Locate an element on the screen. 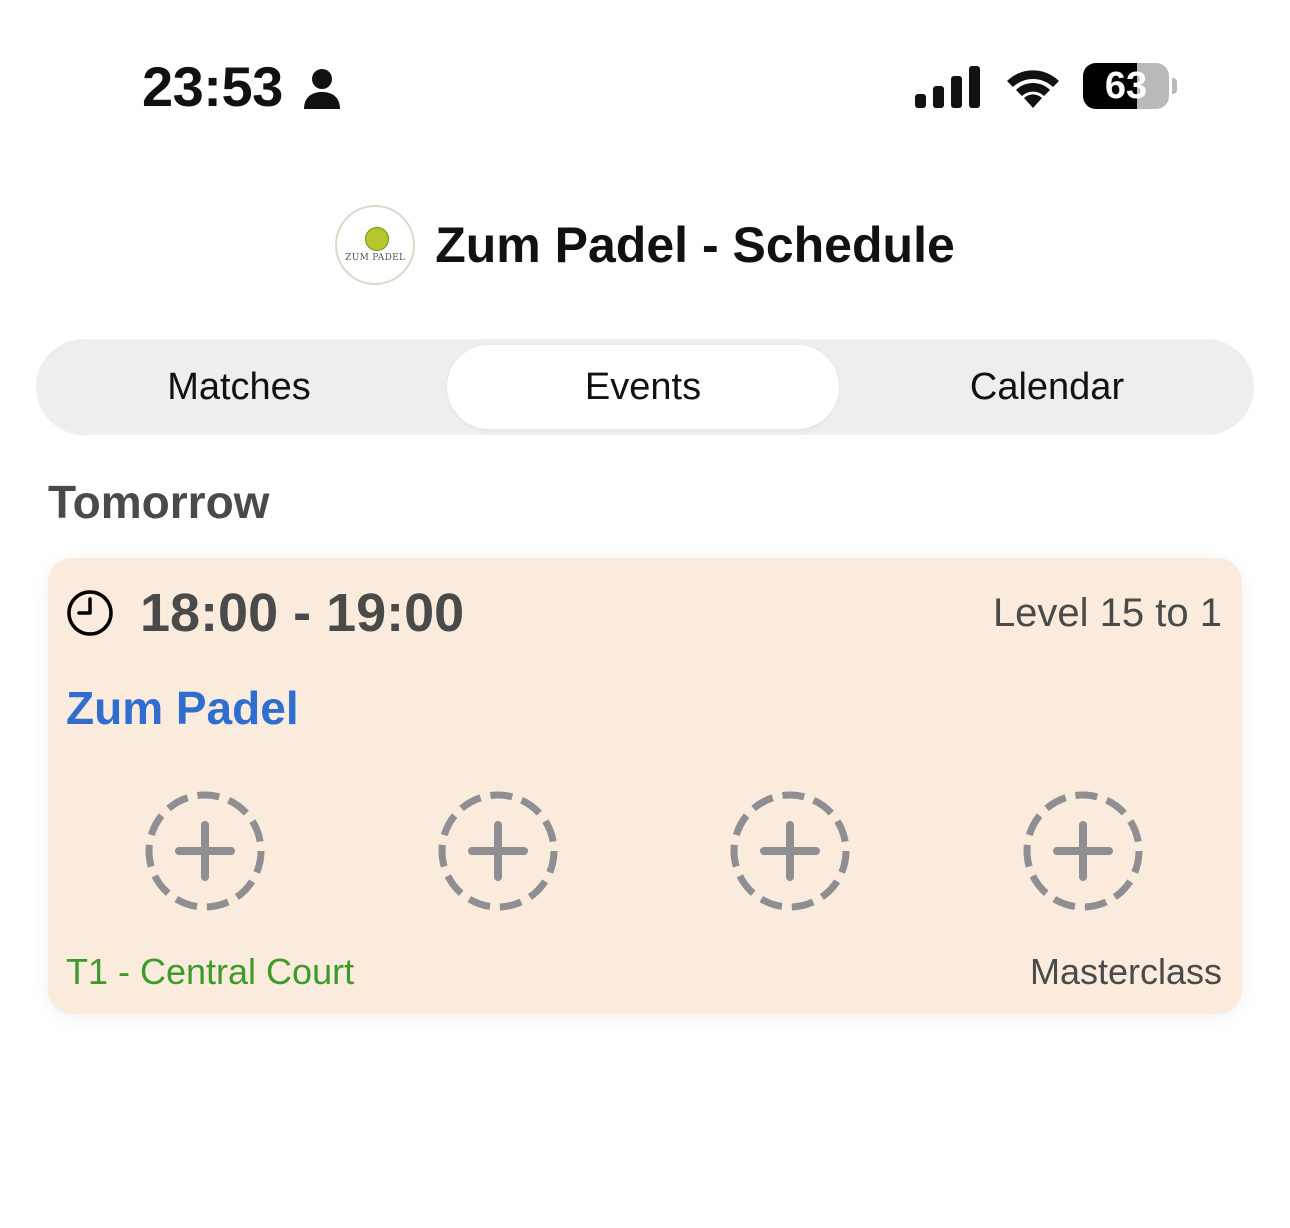 Image resolution: width=1290 pixels, height=1228 pixels. tab-events: Events is located at coordinates (643, 387).